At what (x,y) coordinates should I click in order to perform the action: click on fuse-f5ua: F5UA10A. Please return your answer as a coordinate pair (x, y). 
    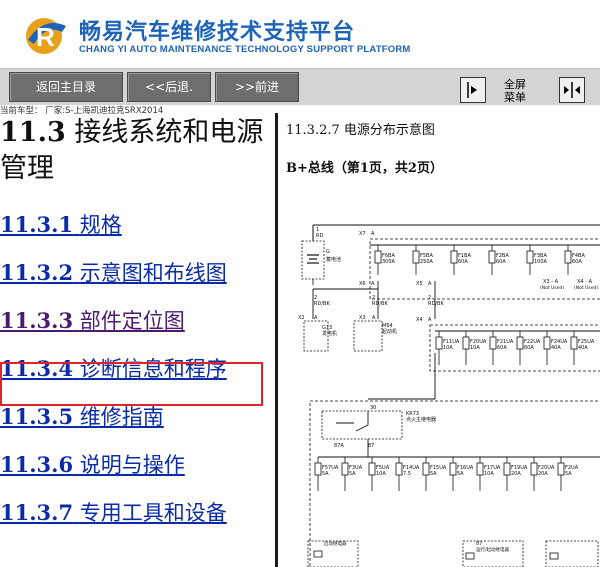
    Looking at the image, I should click on (379, 474).